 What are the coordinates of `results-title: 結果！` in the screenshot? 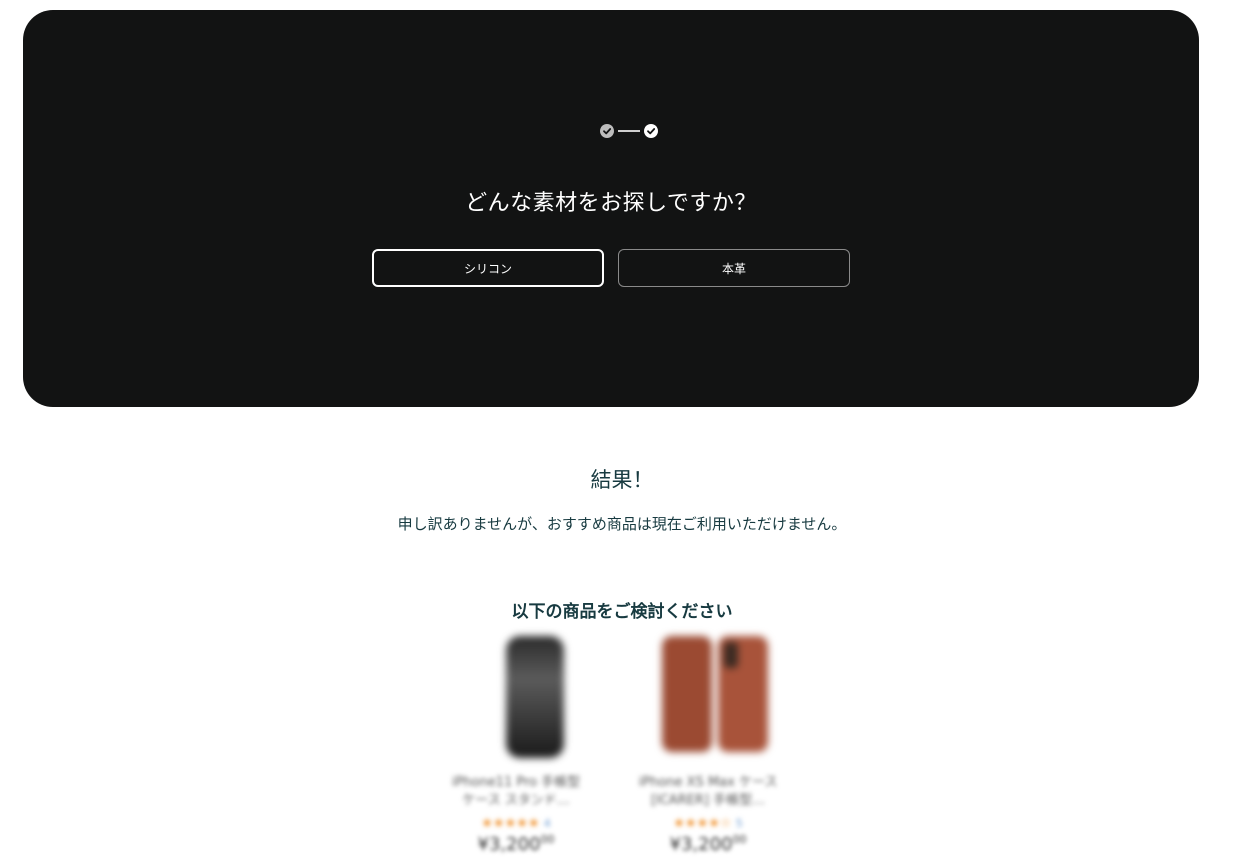 It's located at (622, 480).